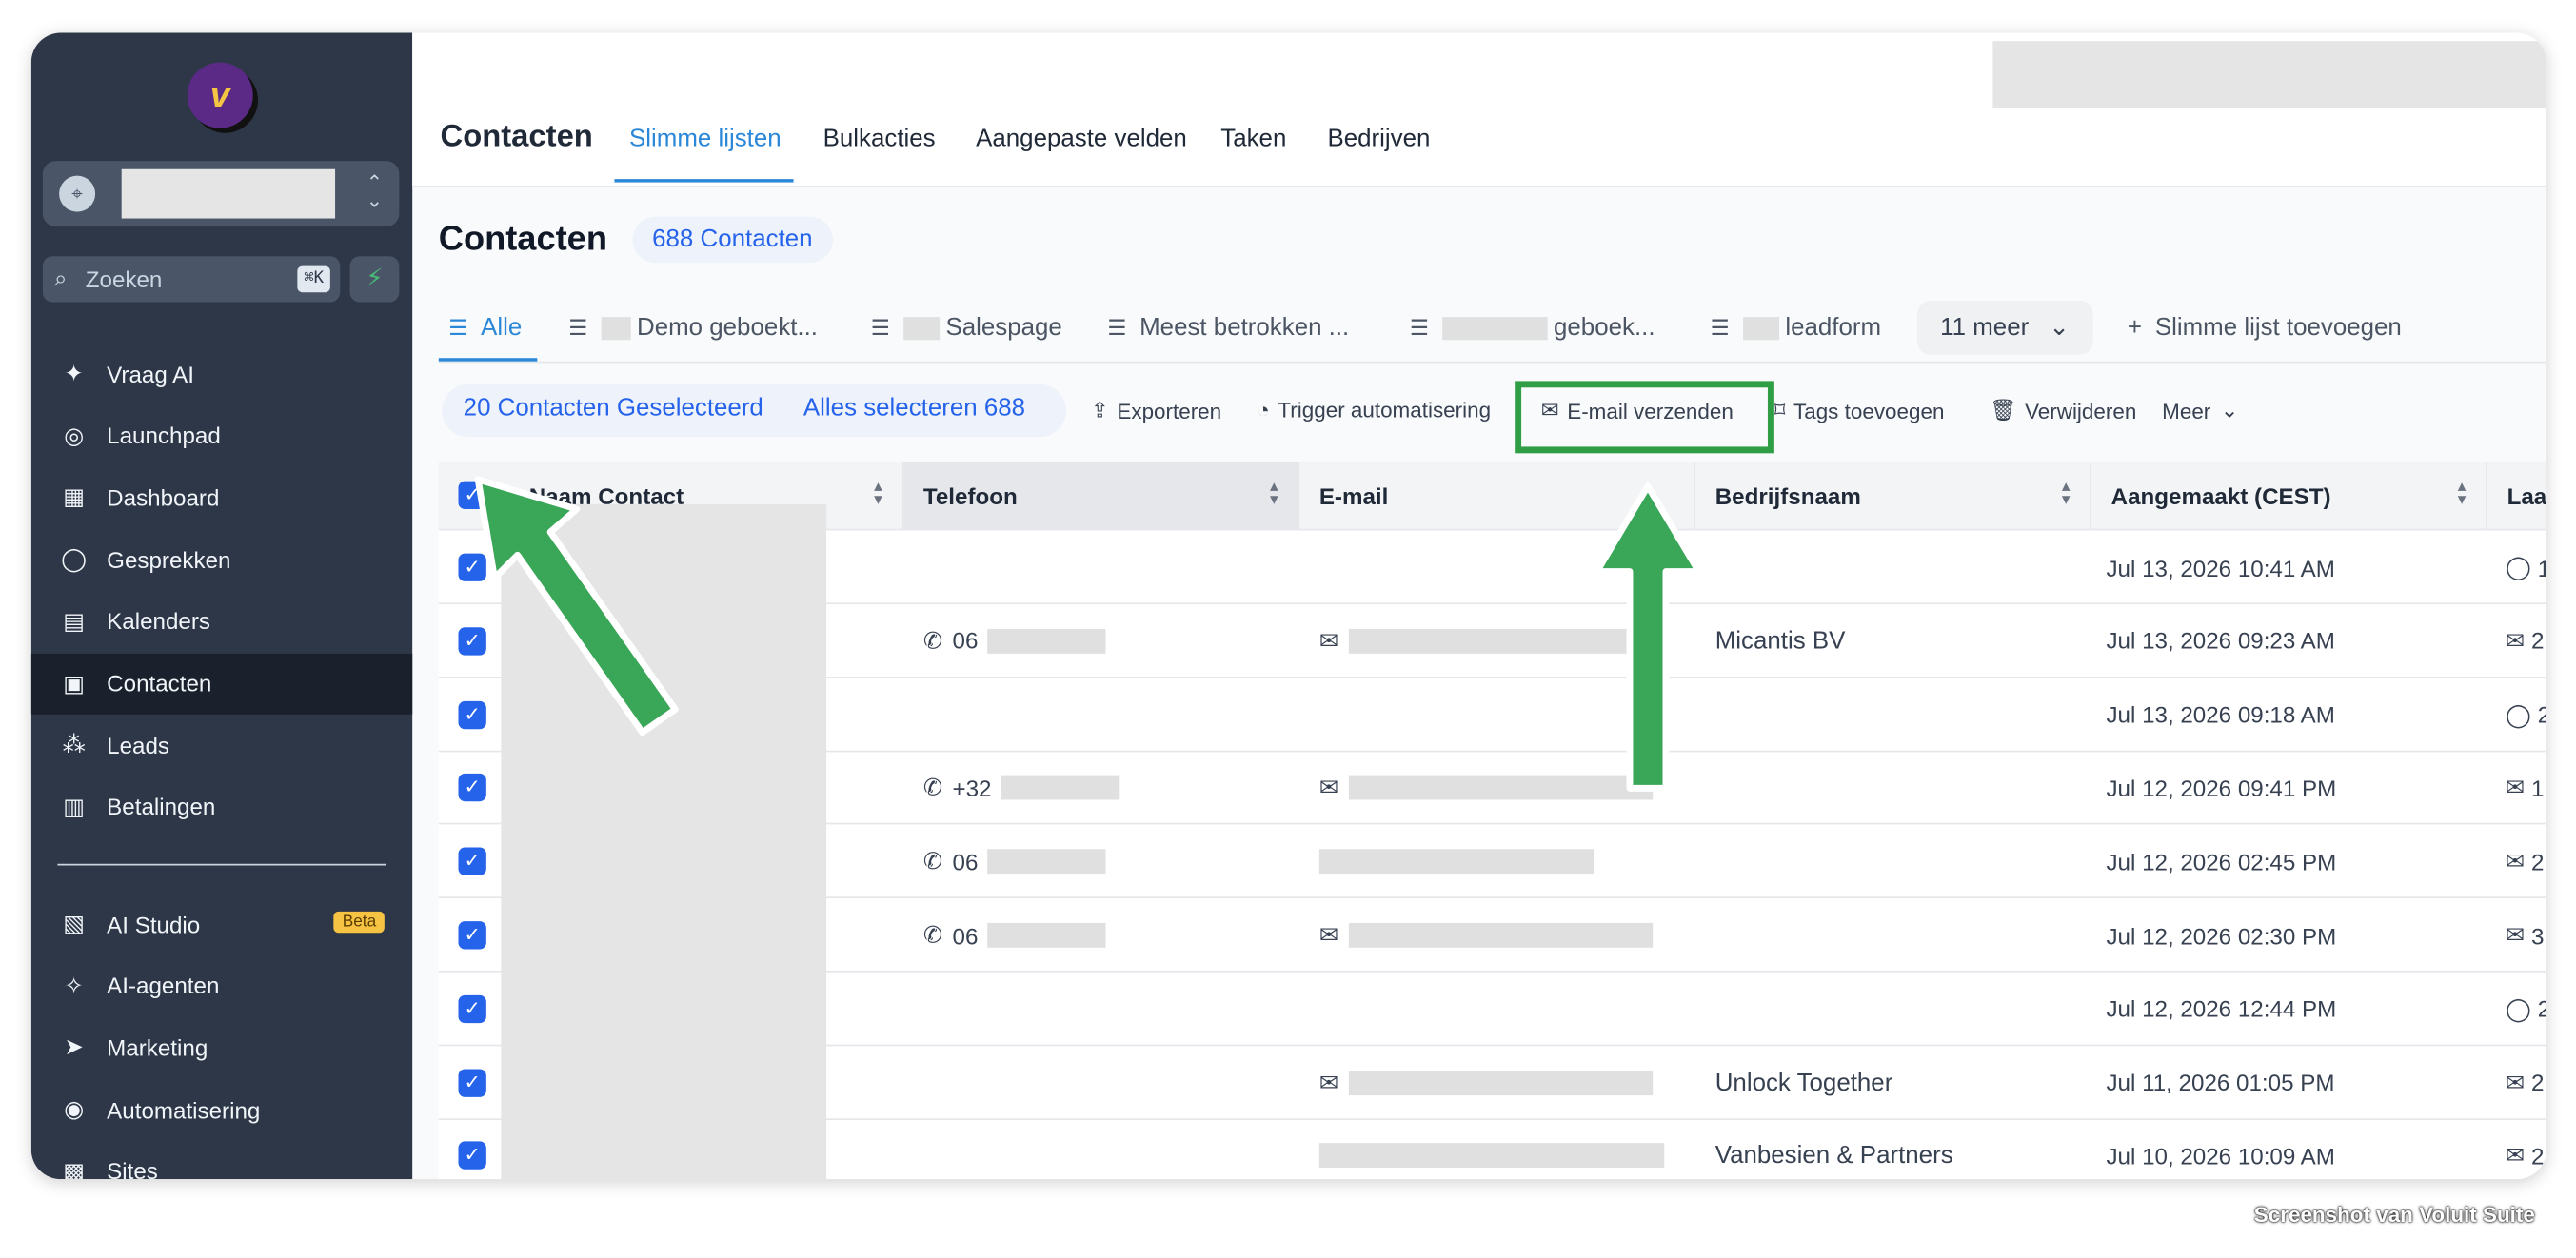  Describe the element at coordinates (221, 986) in the screenshot. I see `sidebar-item-ai-agenten: ✧ AI-agenten` at that location.